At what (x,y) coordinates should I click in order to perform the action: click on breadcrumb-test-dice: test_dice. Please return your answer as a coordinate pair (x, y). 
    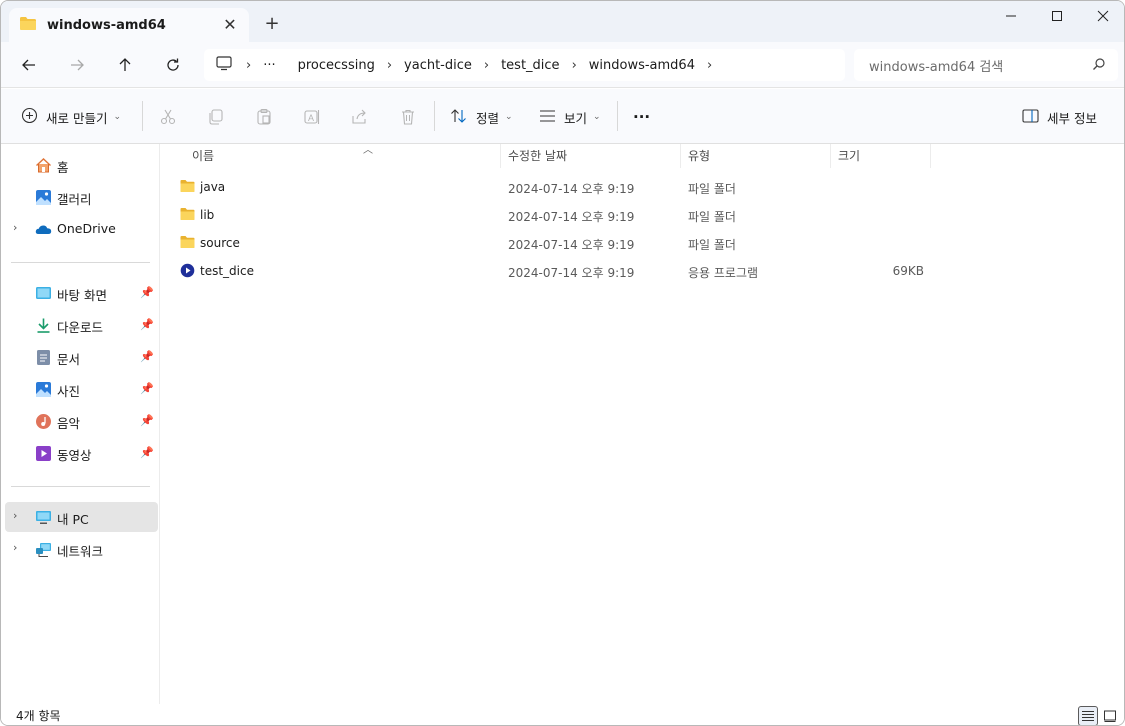
    Looking at the image, I should click on (530, 65).